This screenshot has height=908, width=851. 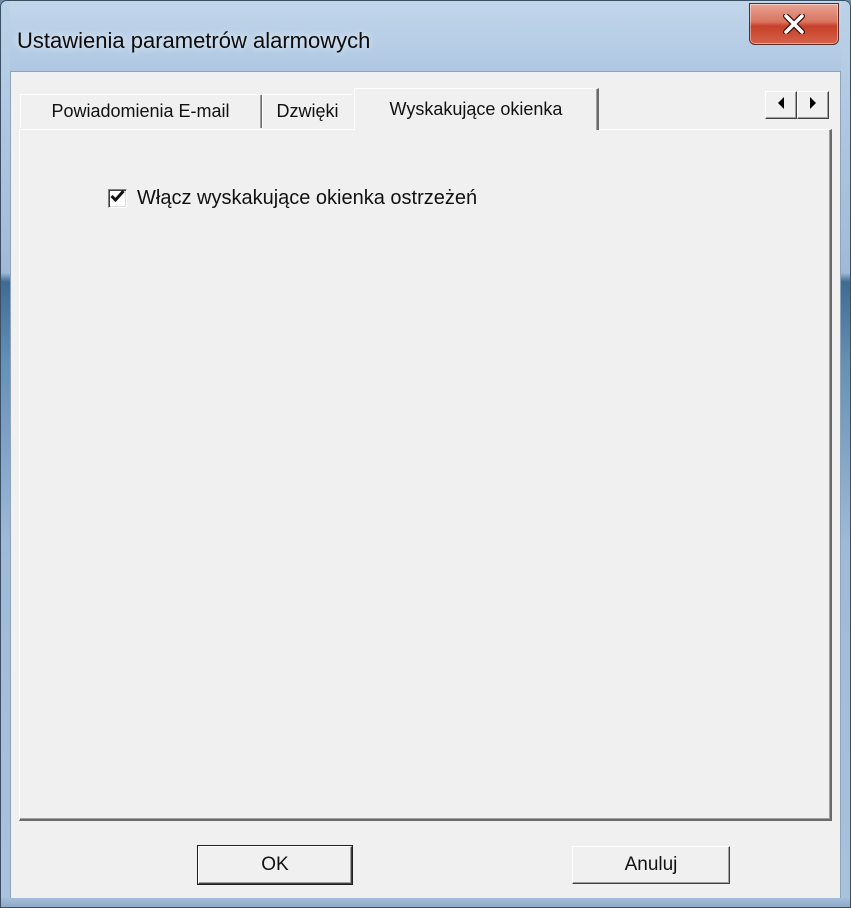 I want to click on tab-scroll-arrows, so click(x=797, y=105).